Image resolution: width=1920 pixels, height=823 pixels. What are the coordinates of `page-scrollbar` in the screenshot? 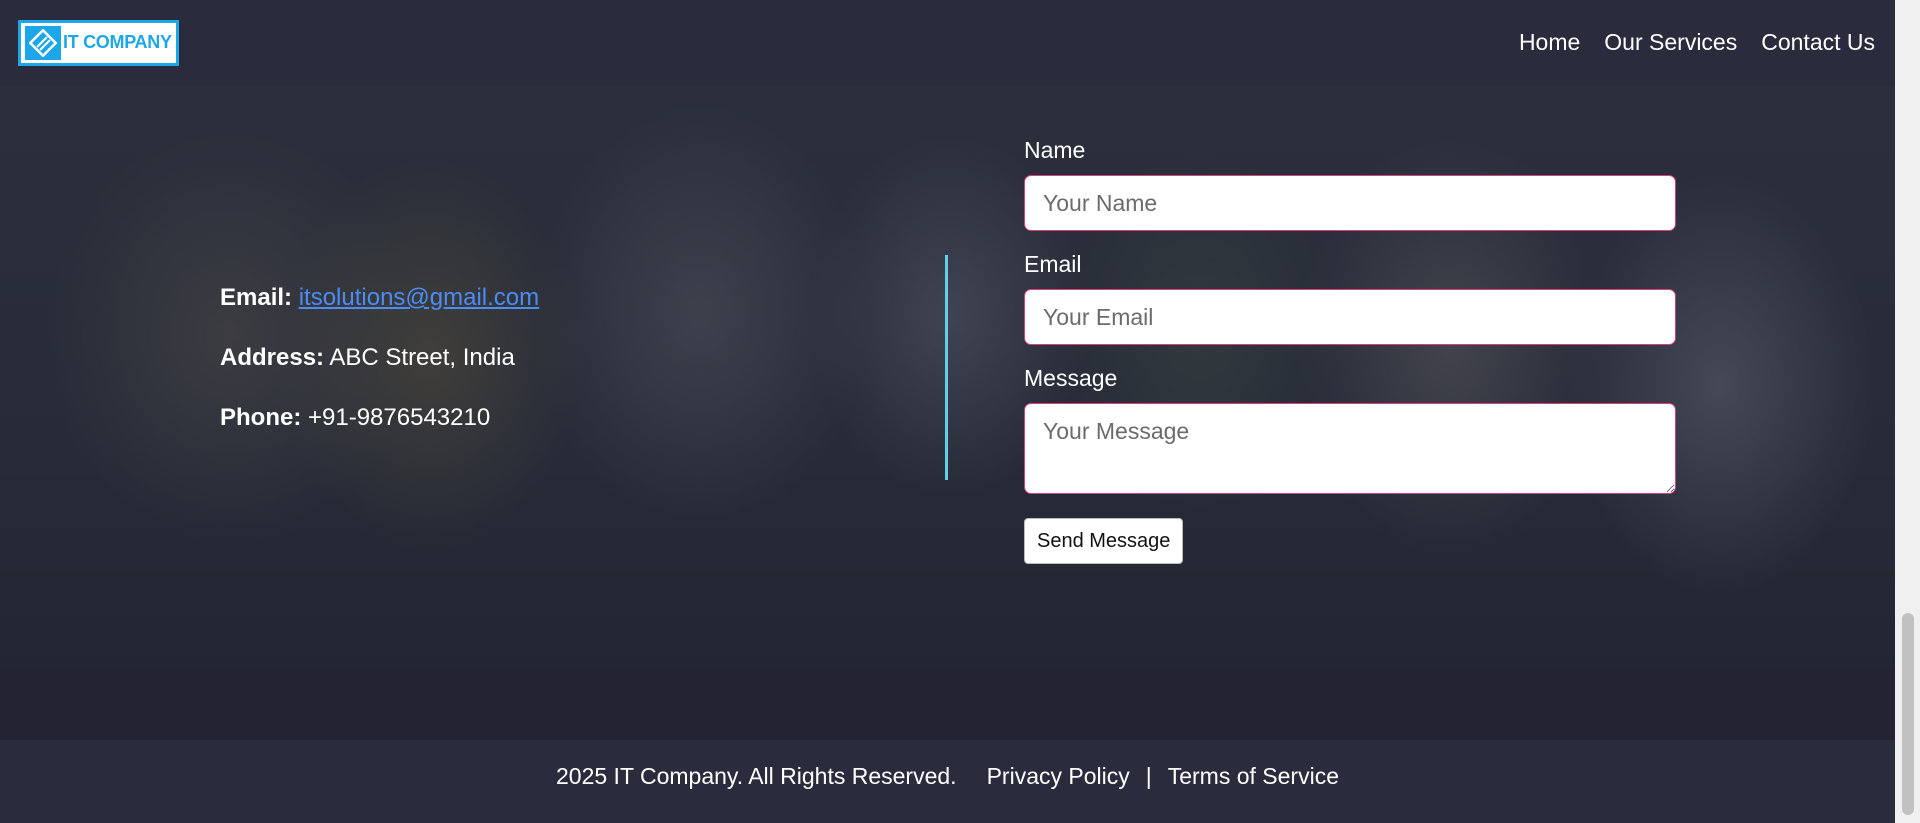 It's located at (1907, 411).